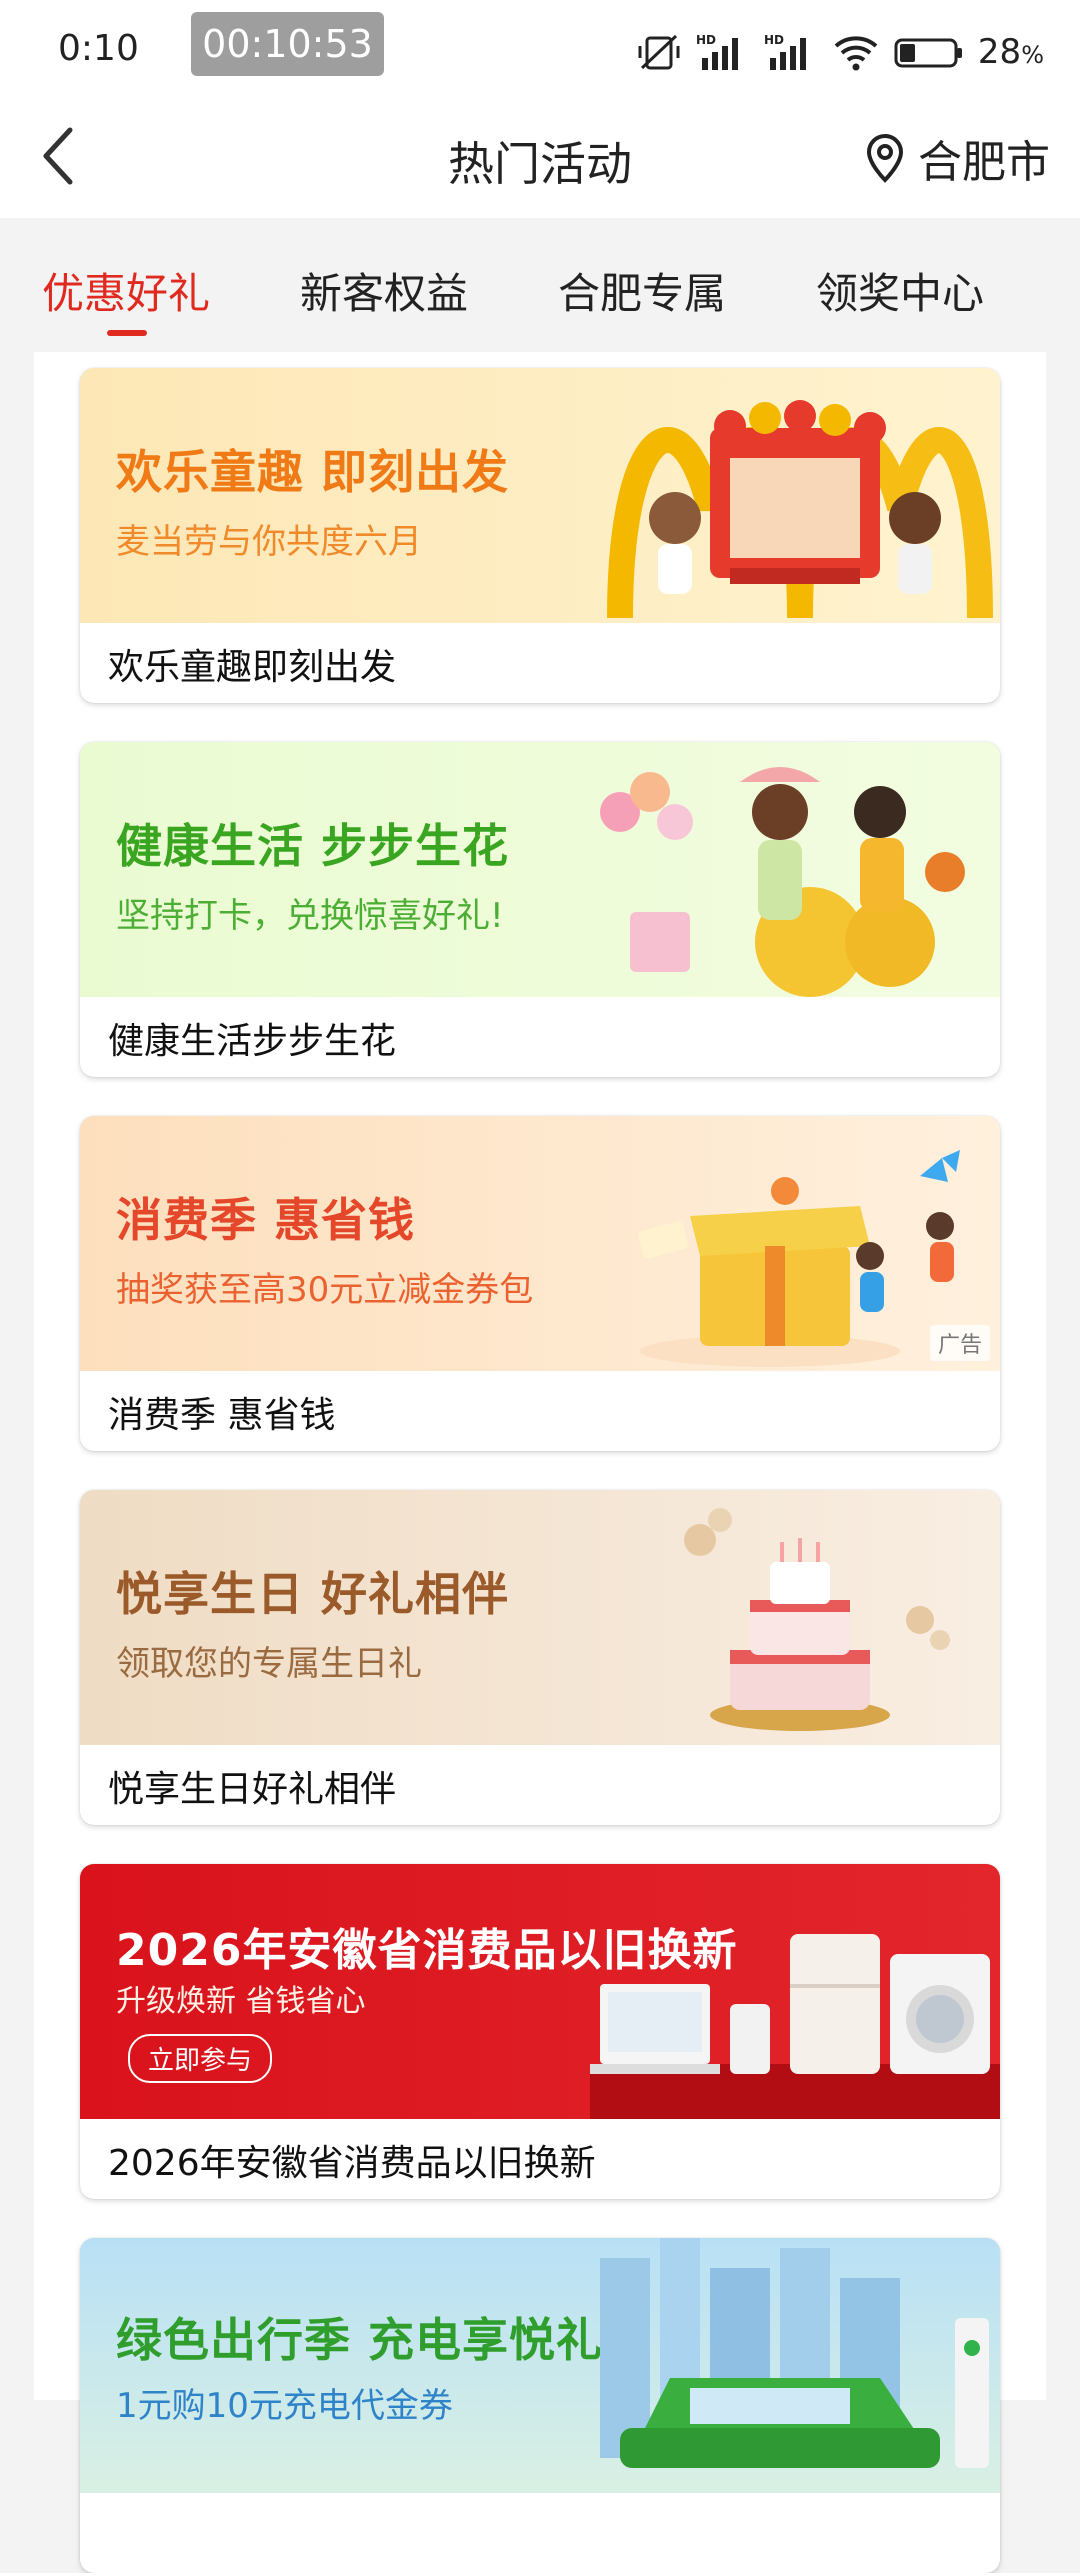 The height and width of the screenshot is (2573, 1080). Describe the element at coordinates (200, 2058) in the screenshot. I see `join-now-button: 立即参与` at that location.